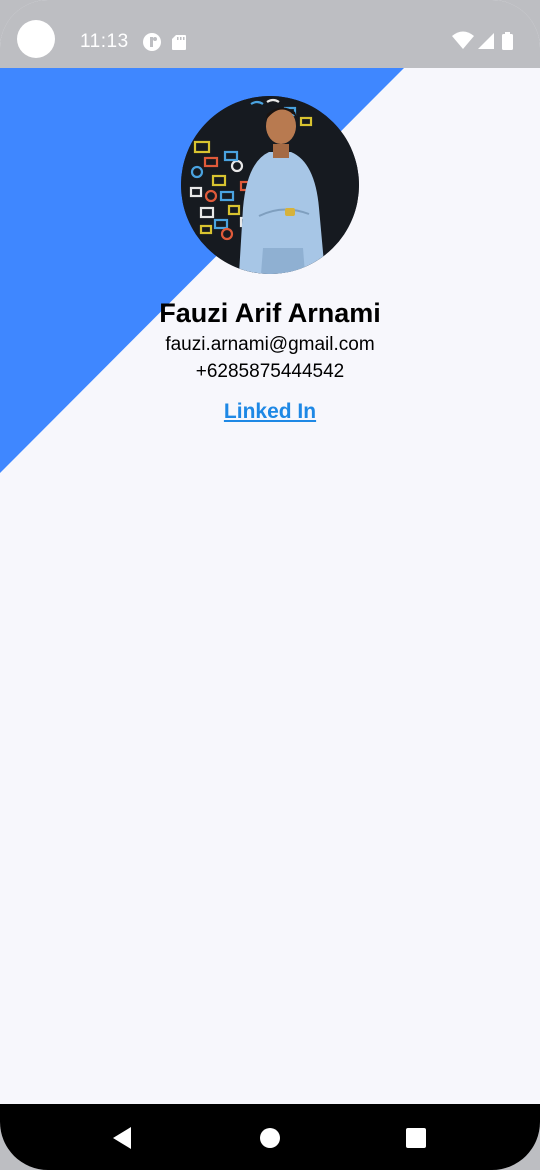 This screenshot has height=1170, width=540. What do you see at coordinates (164, 42) in the screenshot?
I see `status-icons-left` at bounding box center [164, 42].